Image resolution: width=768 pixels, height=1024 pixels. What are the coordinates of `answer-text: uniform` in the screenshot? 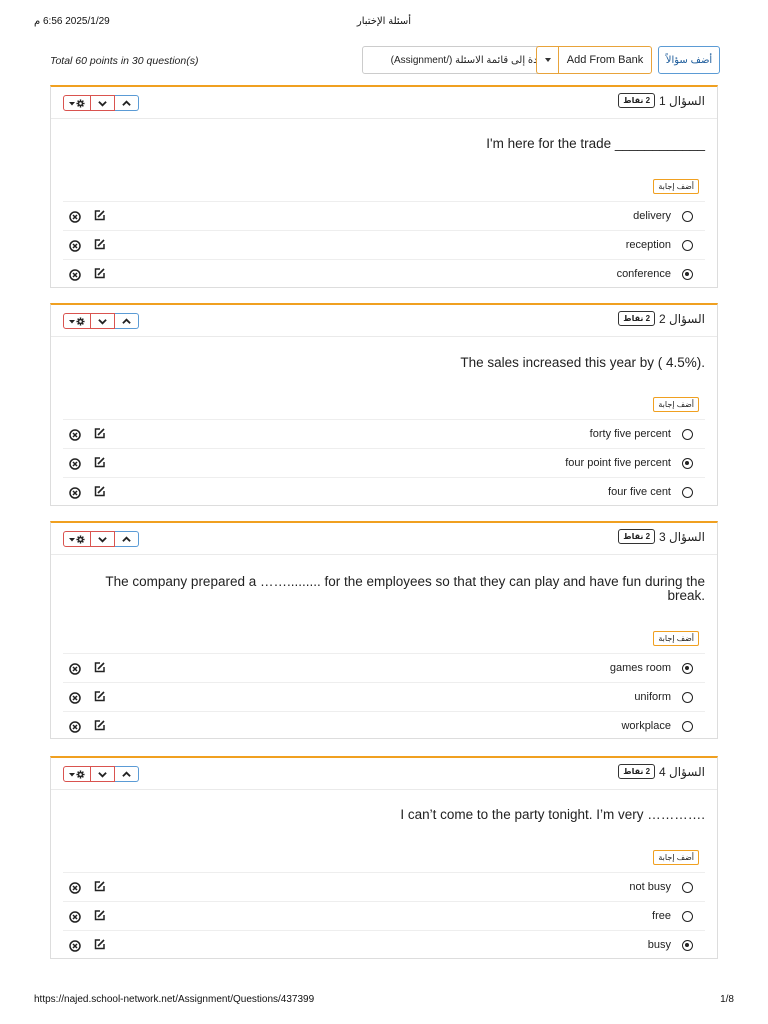 It's located at (652, 697).